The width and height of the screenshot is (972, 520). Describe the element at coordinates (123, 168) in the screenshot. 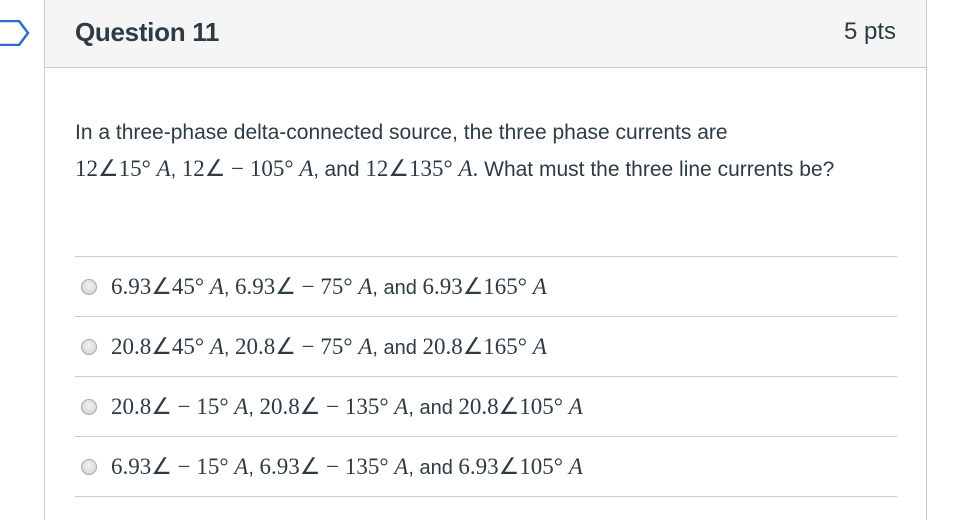

I see `phase-current-1: 12∠15° A` at that location.